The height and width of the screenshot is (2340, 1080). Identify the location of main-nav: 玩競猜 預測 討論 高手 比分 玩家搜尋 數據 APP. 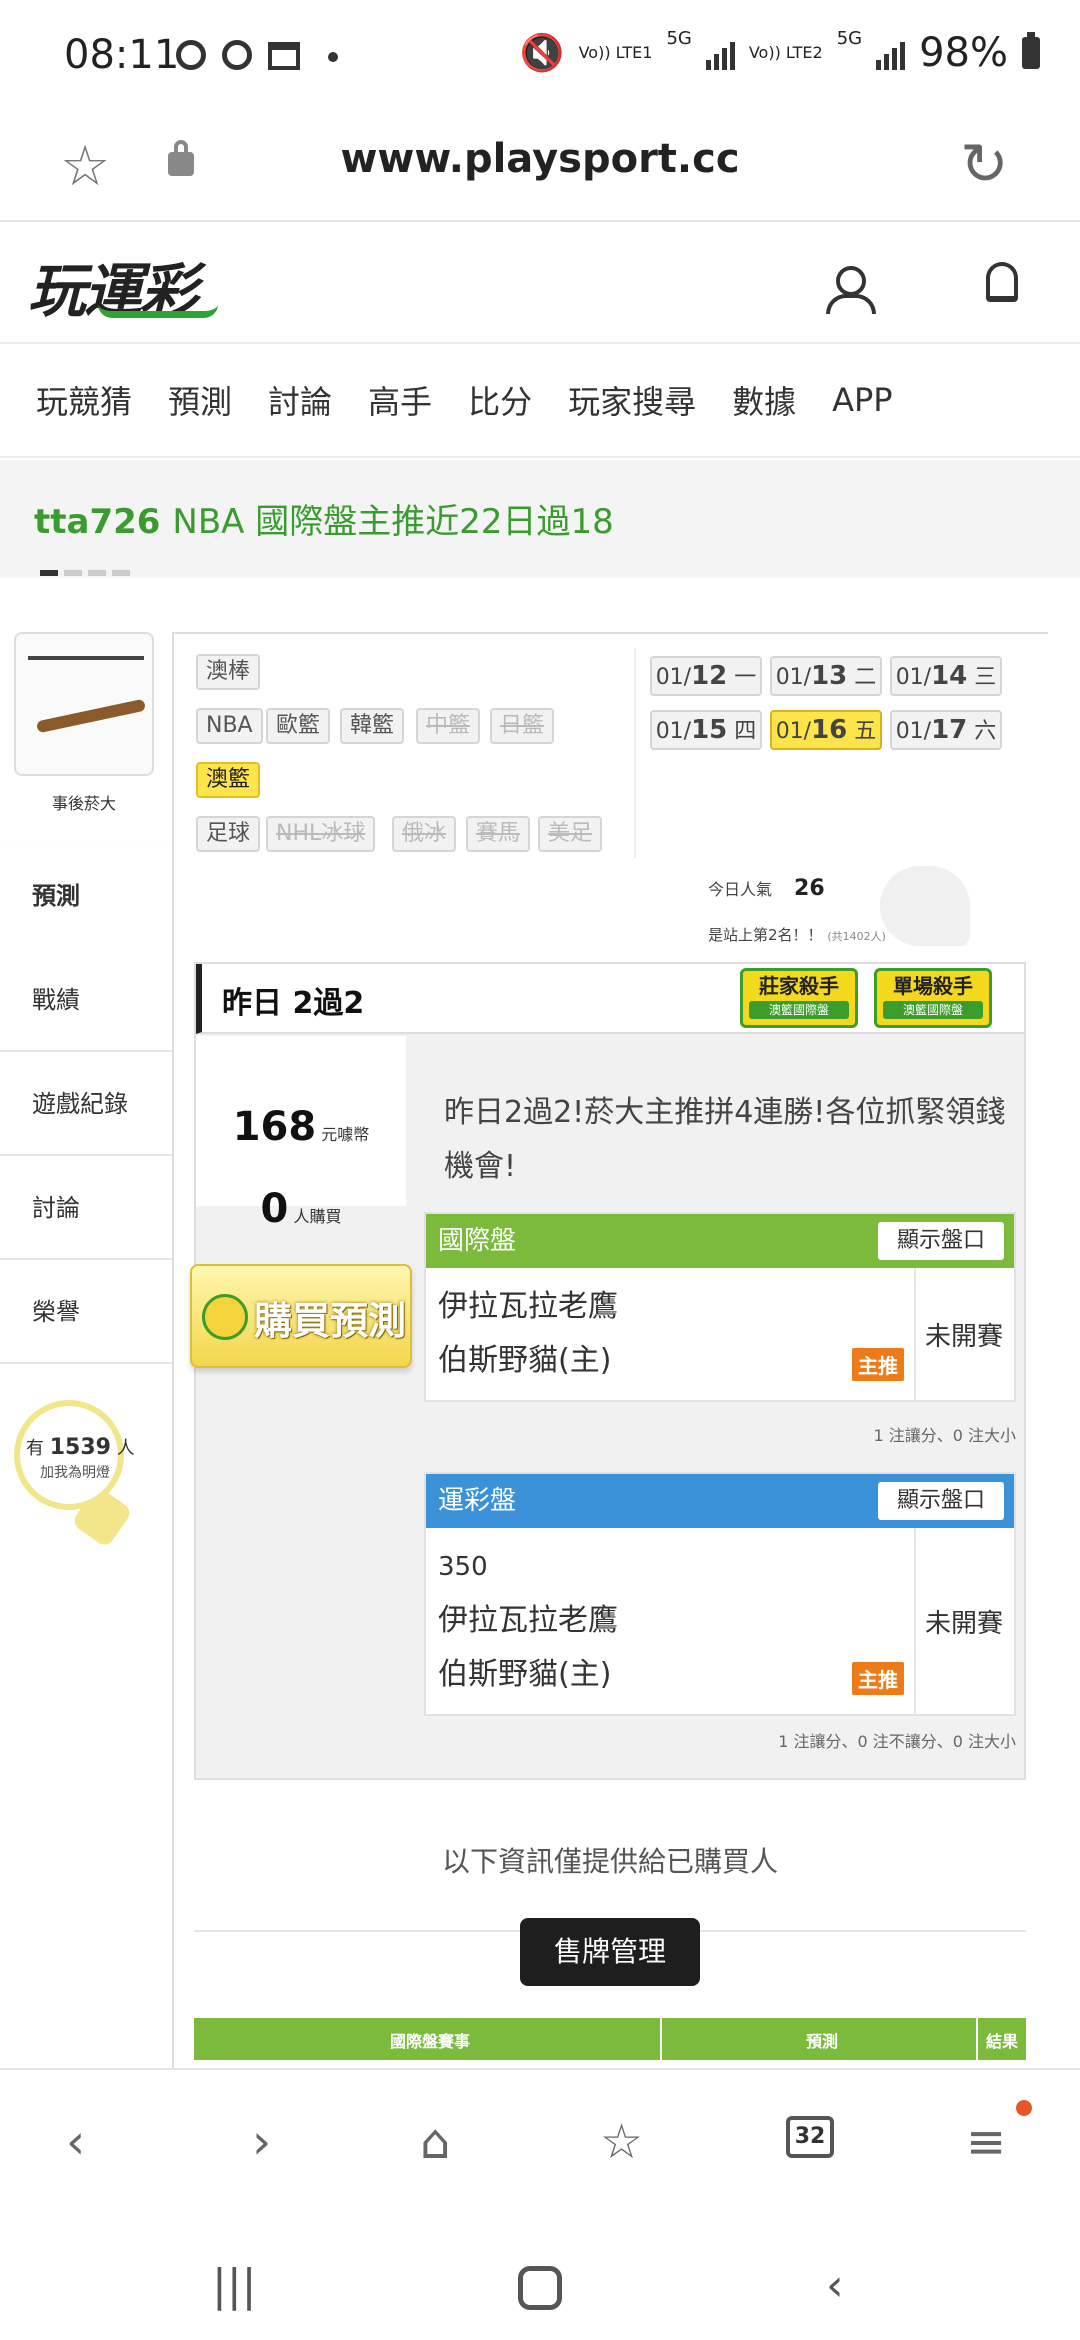
(540, 400).